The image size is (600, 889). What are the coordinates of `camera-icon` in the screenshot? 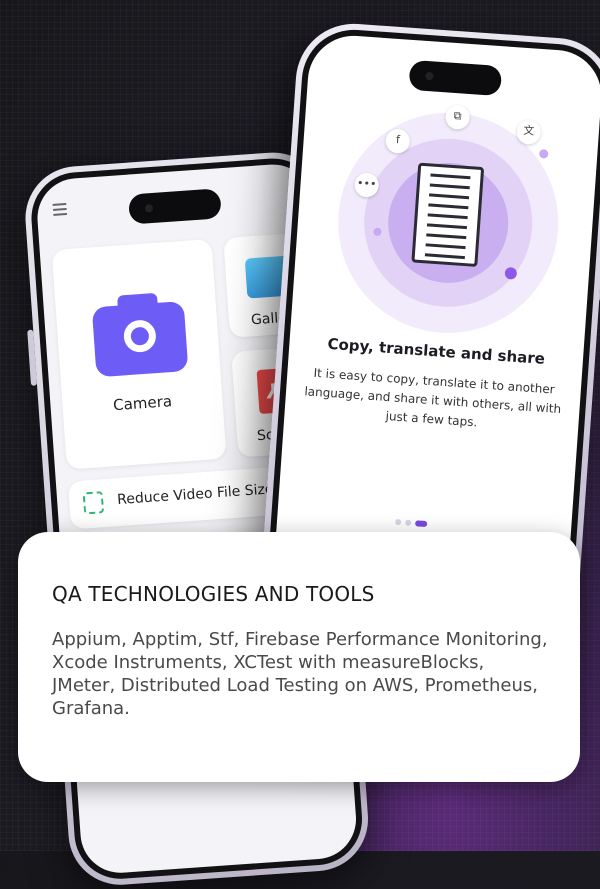 It's located at (140, 339).